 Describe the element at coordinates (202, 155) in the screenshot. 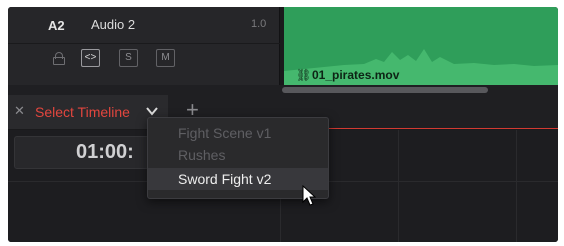

I see `menu-item-rushes: Rushes` at that location.